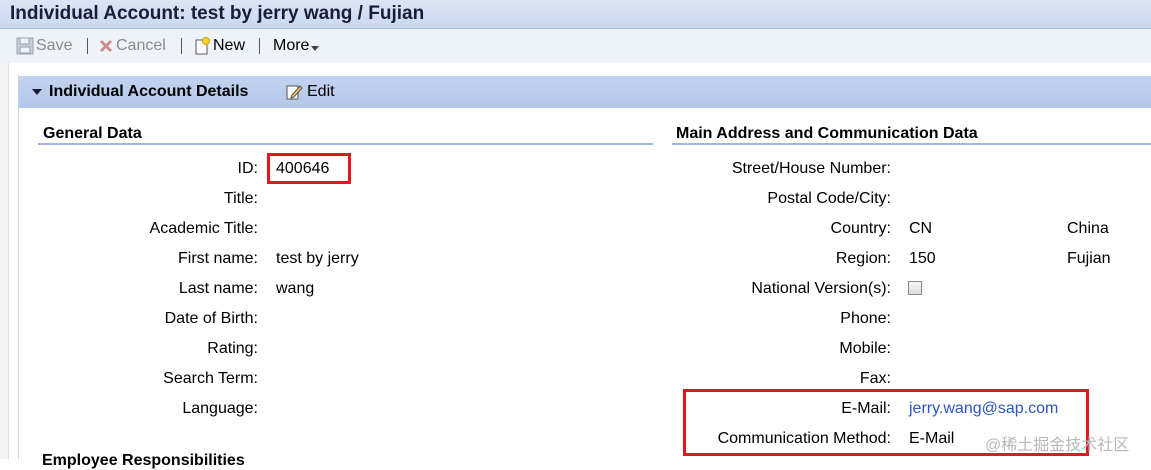 Image resolution: width=1151 pixels, height=470 pixels. I want to click on address-heading: Main Address and Communication Data, so click(827, 133).